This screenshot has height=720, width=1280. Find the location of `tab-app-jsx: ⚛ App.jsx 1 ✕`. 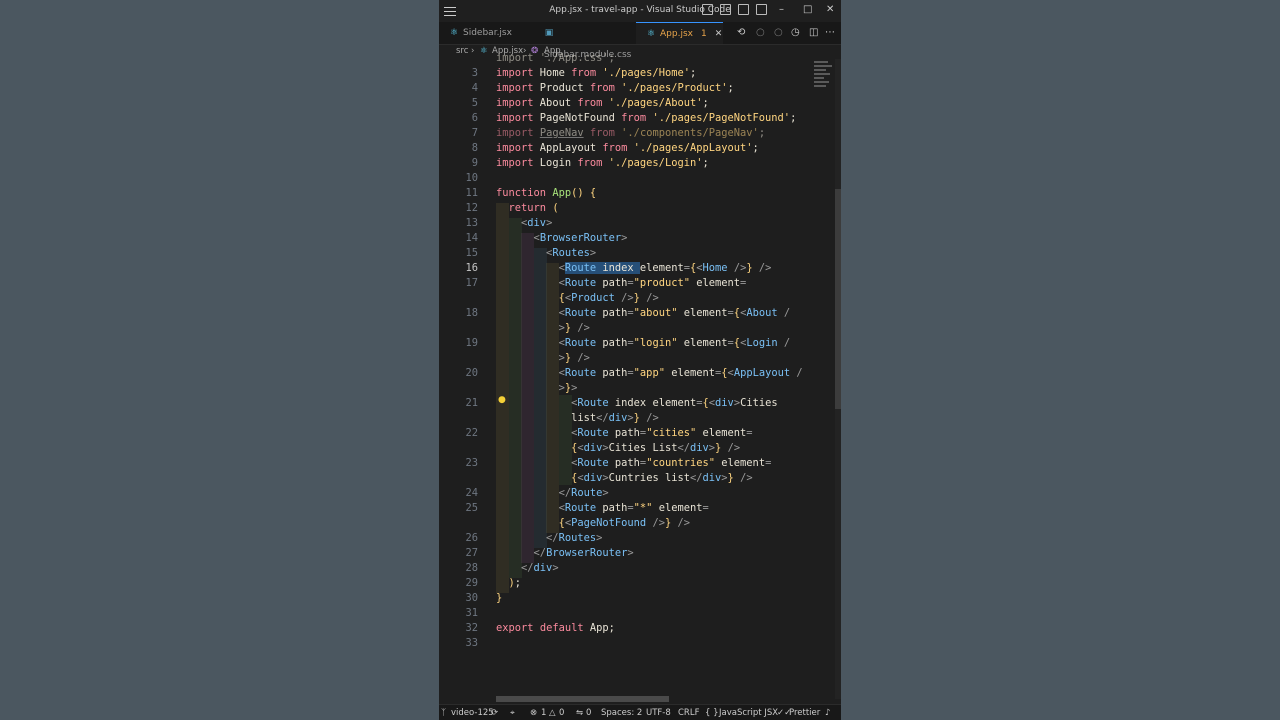

tab-app-jsx: ⚛ App.jsx 1 ✕ is located at coordinates (679, 33).